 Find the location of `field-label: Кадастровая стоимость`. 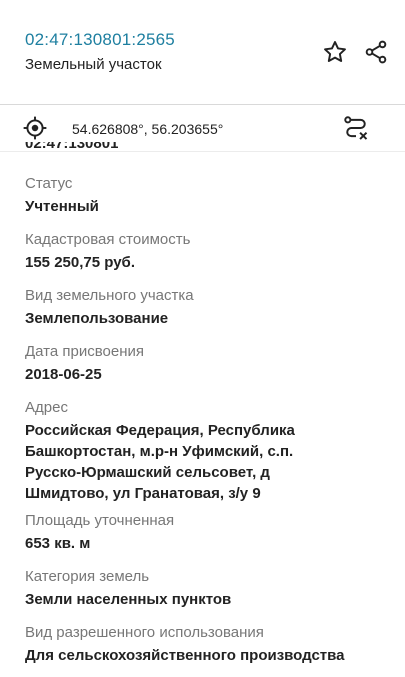

field-label: Кадастровая стоимость is located at coordinates (108, 239).